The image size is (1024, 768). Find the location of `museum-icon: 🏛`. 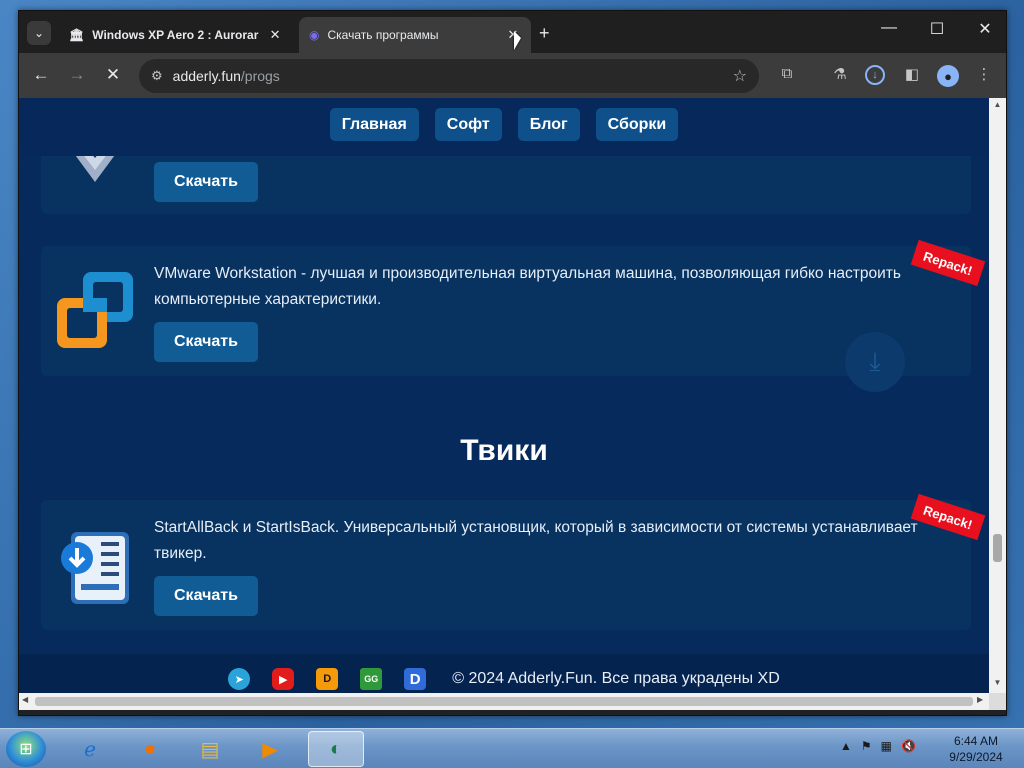

museum-icon: 🏛 is located at coordinates (77, 35).